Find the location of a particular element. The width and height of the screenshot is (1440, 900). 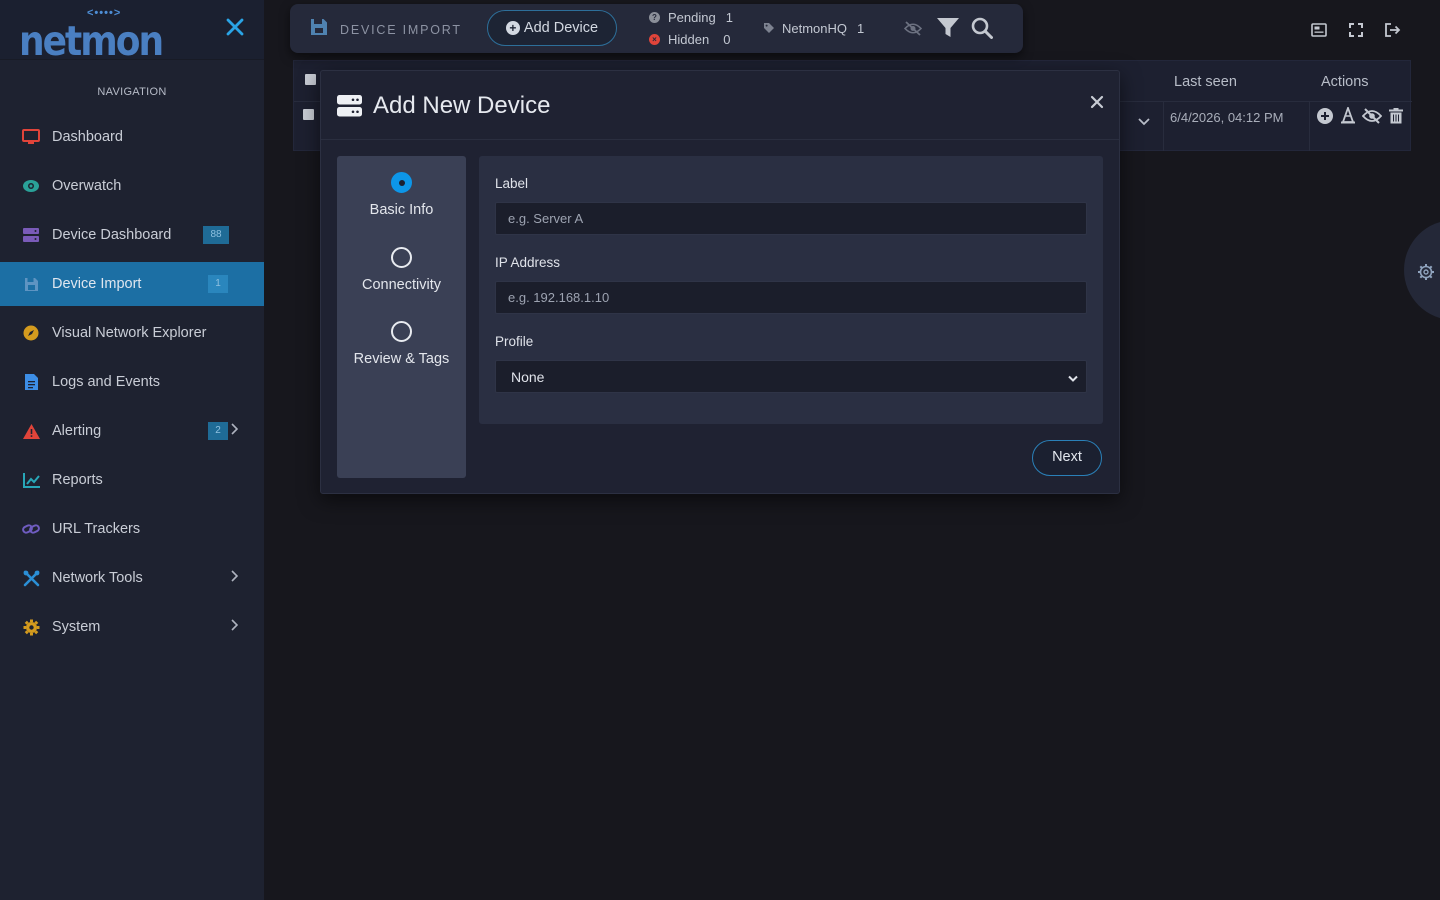

modal-title: Add New Device is located at coordinates (462, 105).